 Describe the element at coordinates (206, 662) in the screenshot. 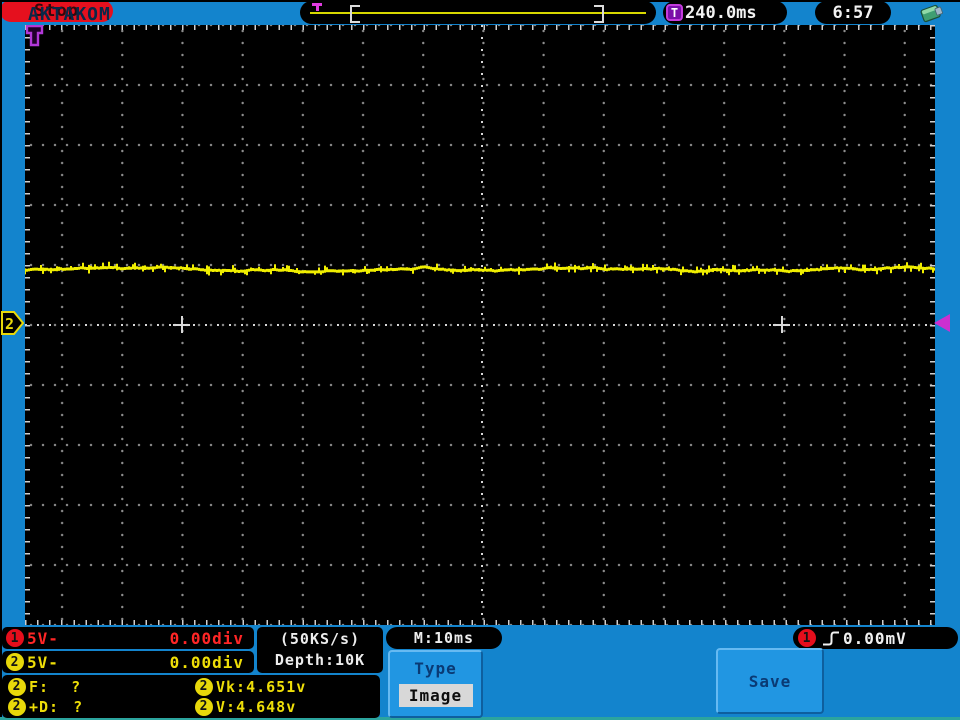

I see `ch2-offset: 0.00div` at that location.